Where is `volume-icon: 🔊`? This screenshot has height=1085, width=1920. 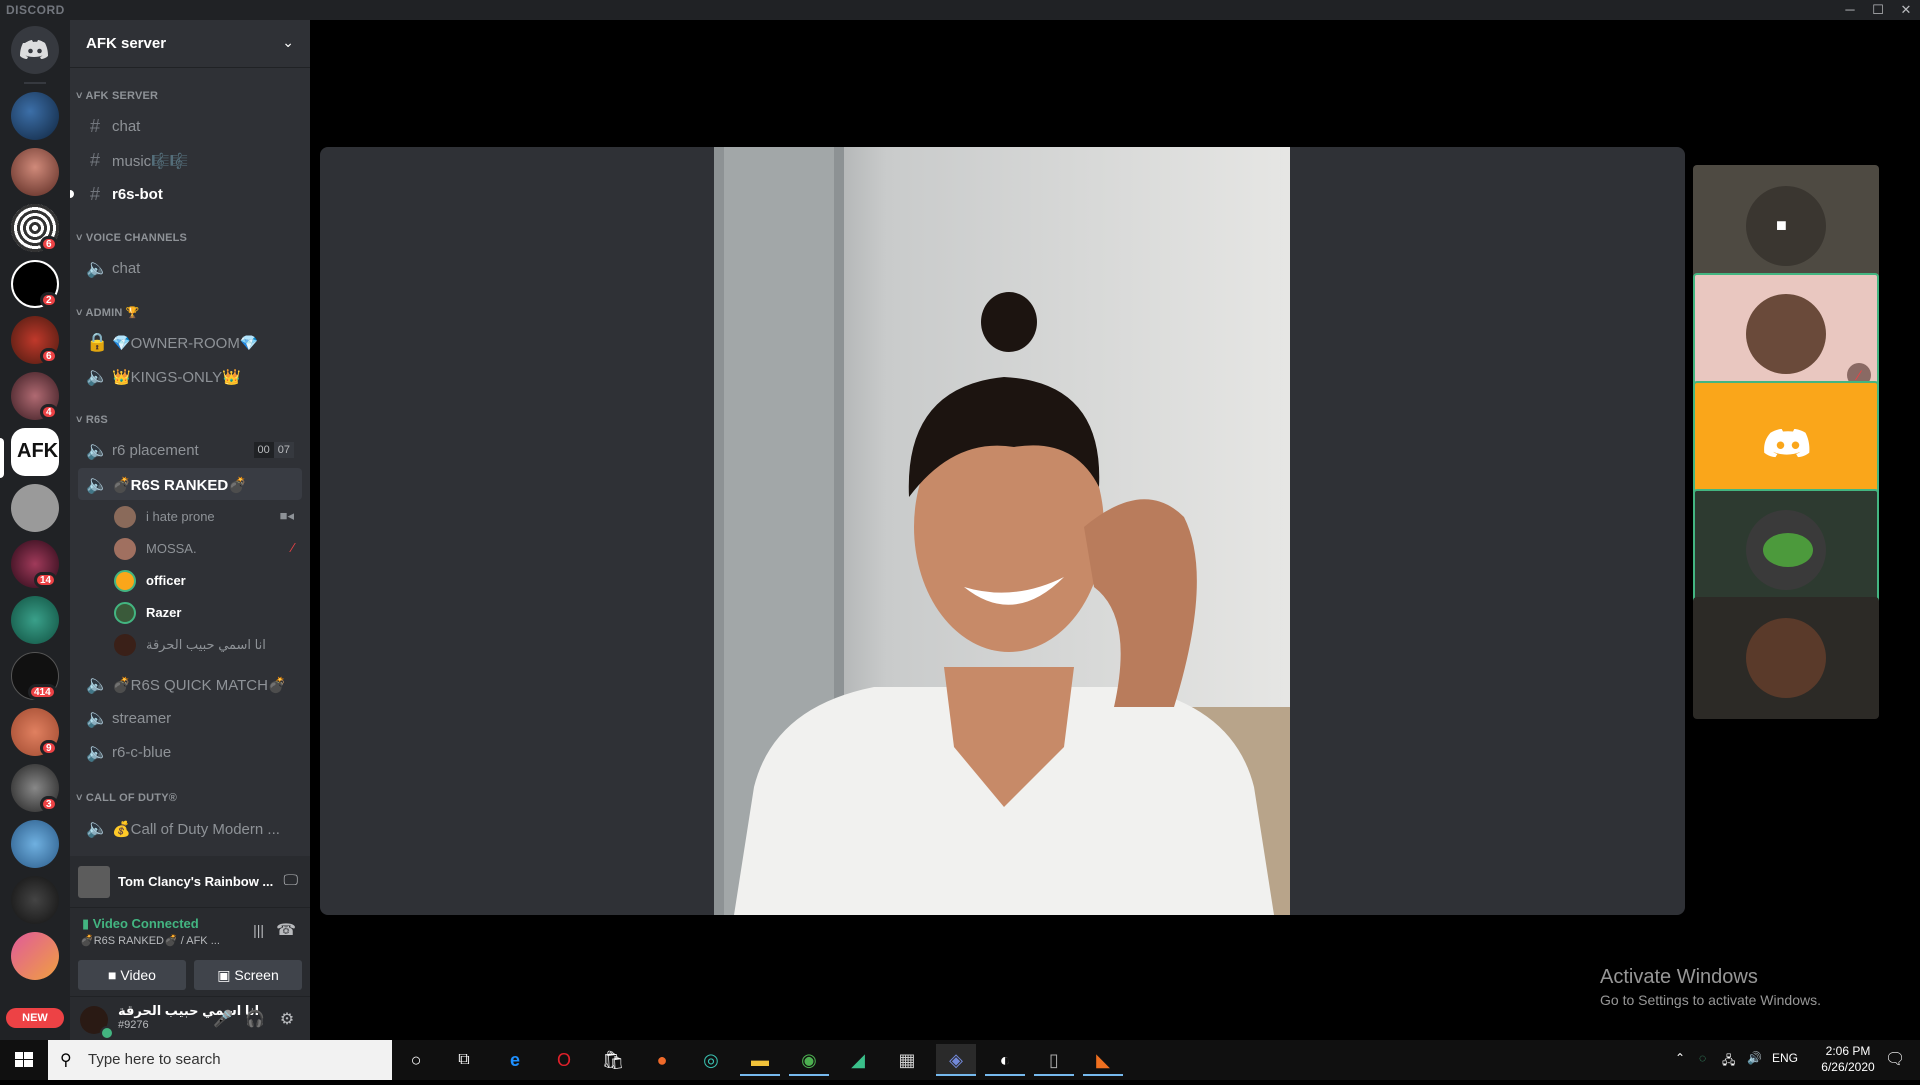 volume-icon: 🔊 is located at coordinates (1754, 1058).